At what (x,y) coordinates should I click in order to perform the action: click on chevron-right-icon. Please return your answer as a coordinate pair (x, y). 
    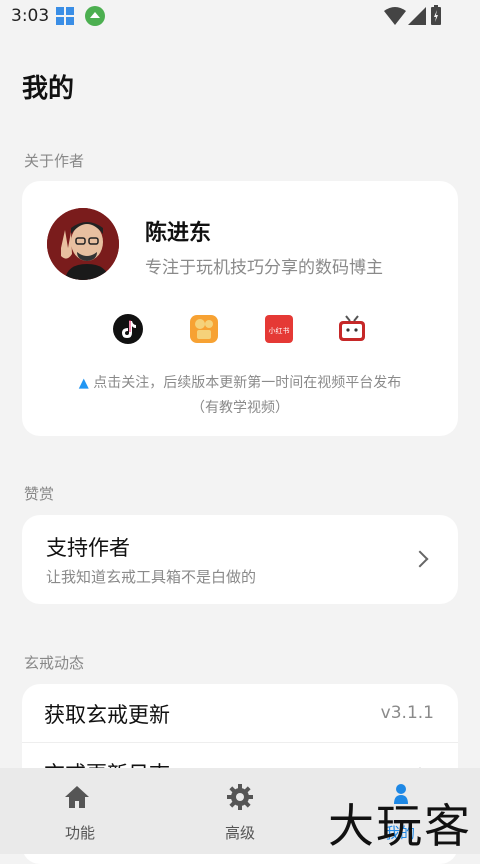
    Looking at the image, I should click on (420, 559).